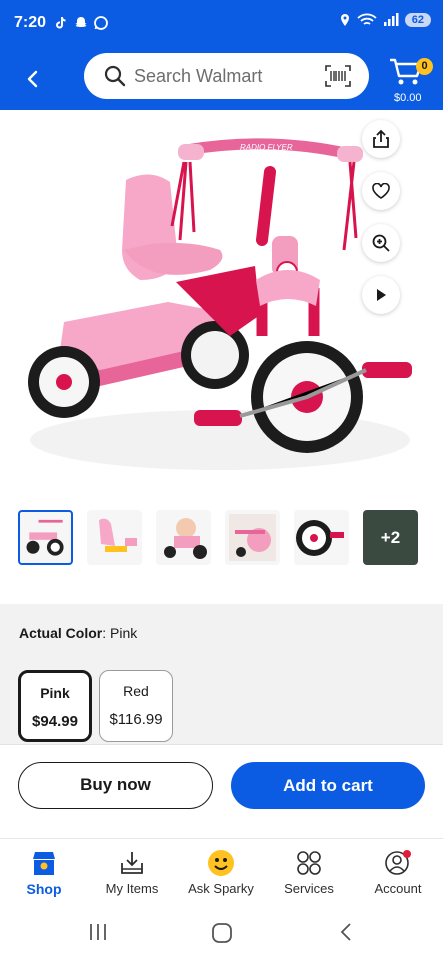 This screenshot has height=960, width=443. I want to click on color-label-value: : Pink, so click(120, 633).